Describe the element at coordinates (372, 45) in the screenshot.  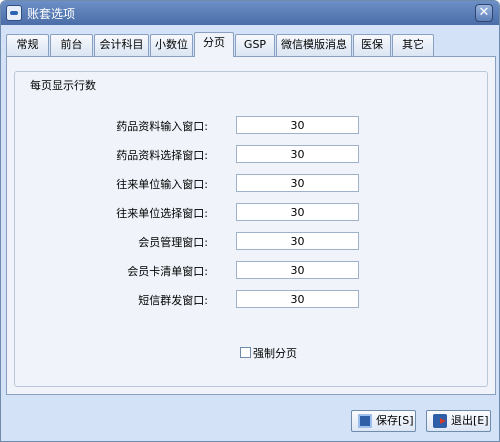
I see `tab-medical-insurance: 医保` at that location.